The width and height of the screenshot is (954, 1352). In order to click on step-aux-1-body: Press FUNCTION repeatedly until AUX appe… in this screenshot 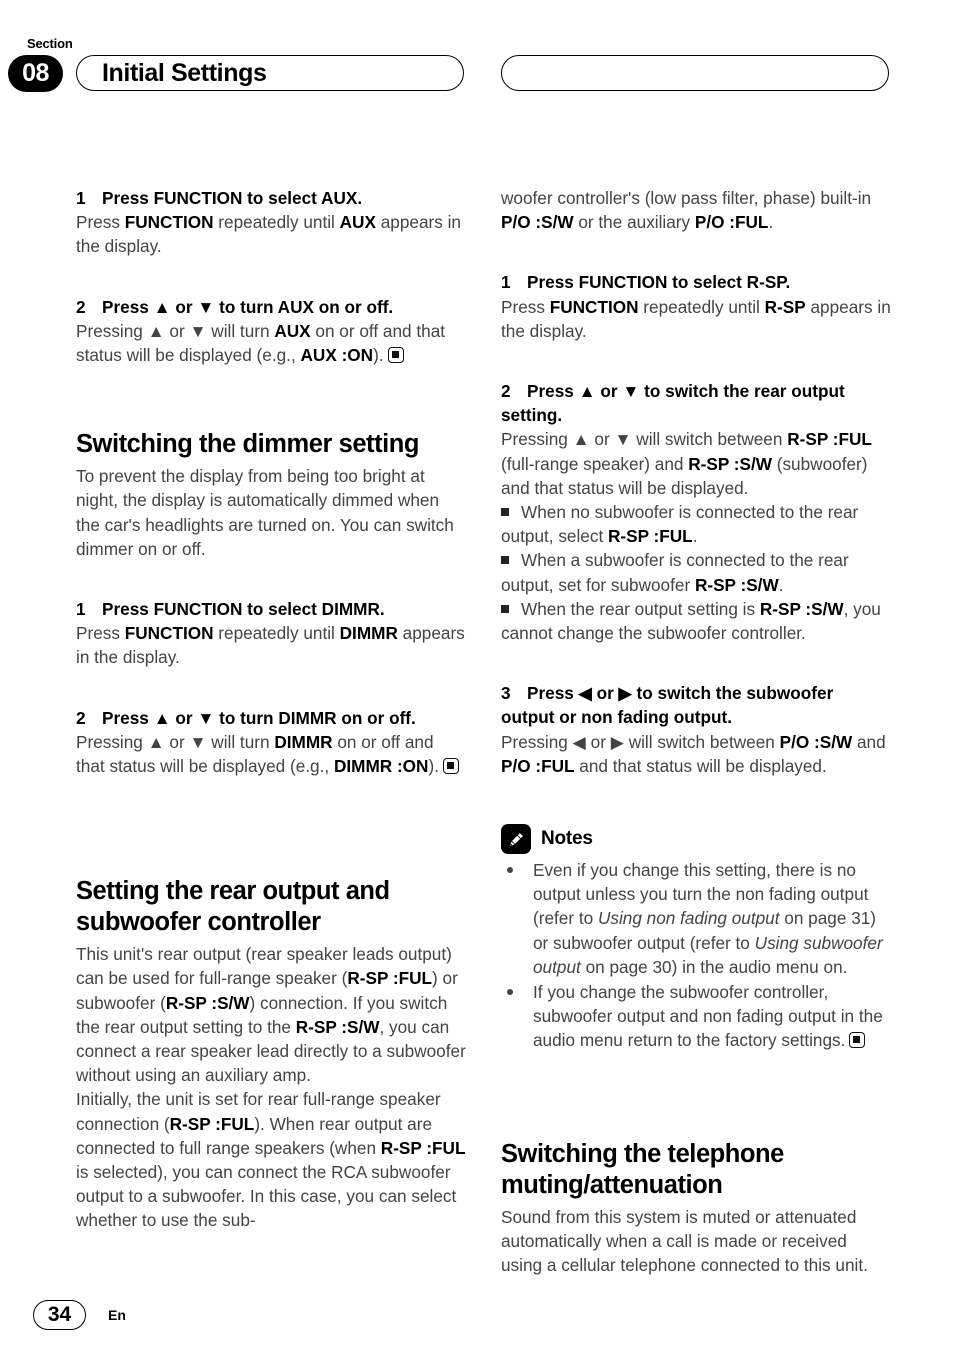, I will do `click(271, 234)`.